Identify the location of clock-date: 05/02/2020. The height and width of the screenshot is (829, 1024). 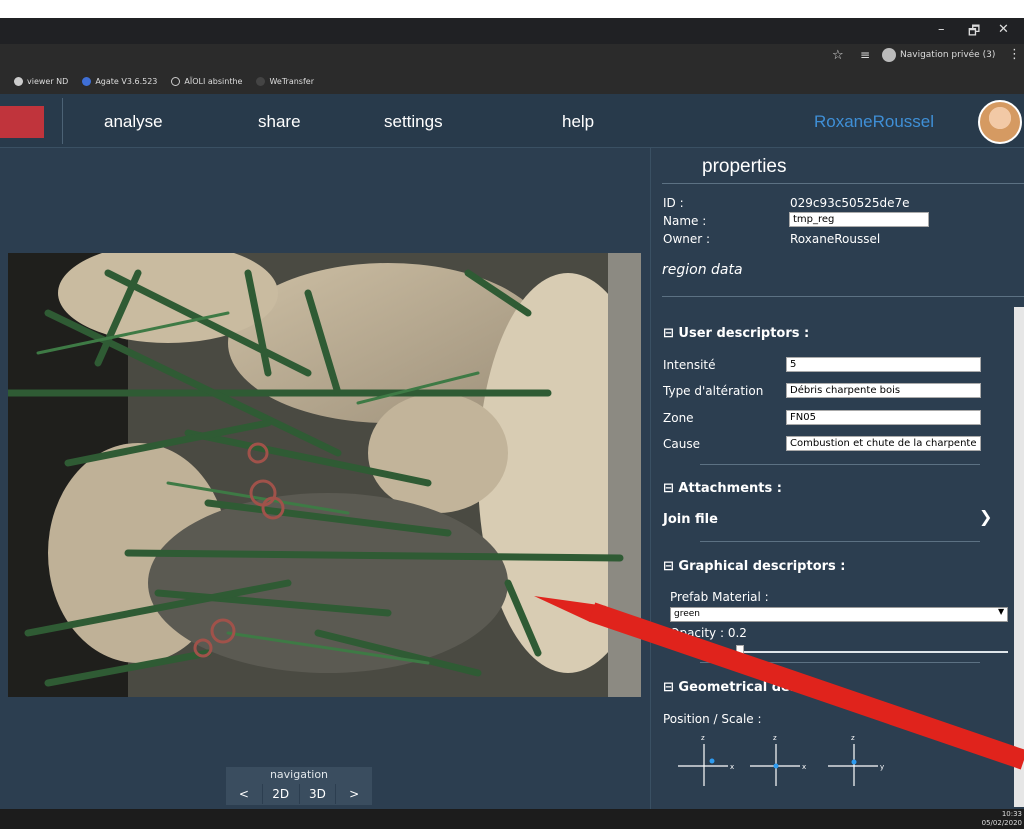
(1001, 823).